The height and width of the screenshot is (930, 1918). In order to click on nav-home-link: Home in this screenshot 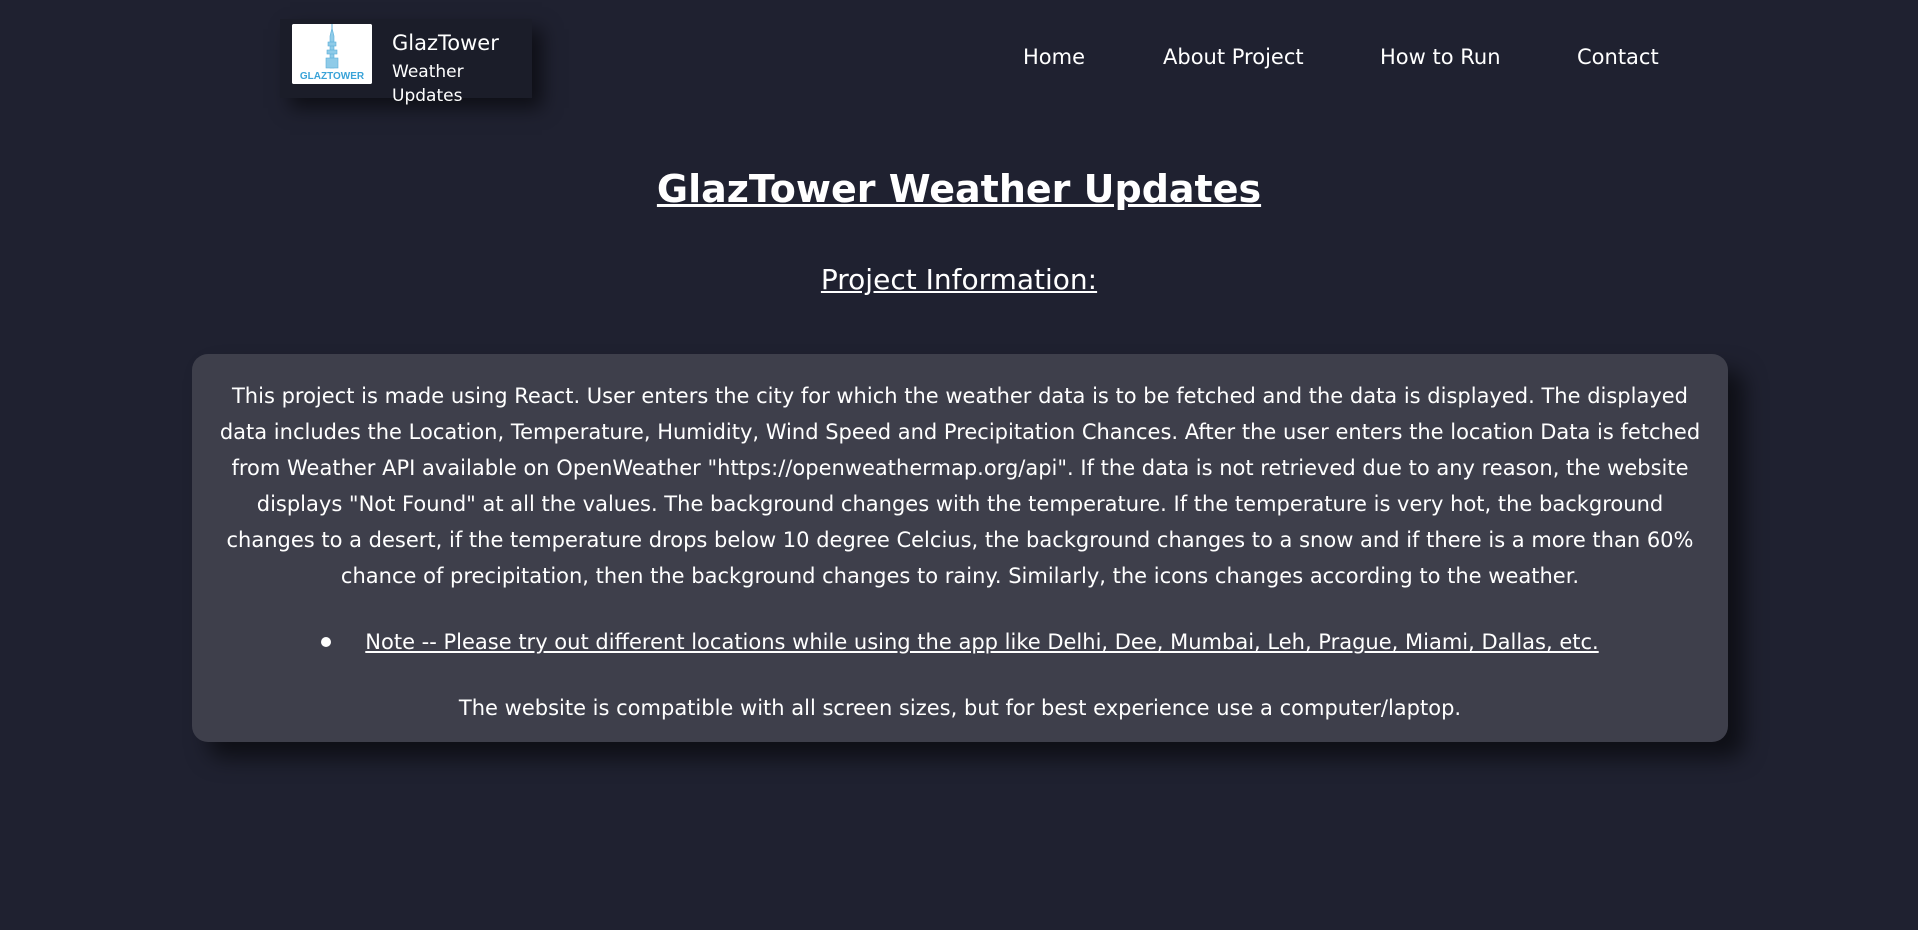, I will do `click(1054, 57)`.